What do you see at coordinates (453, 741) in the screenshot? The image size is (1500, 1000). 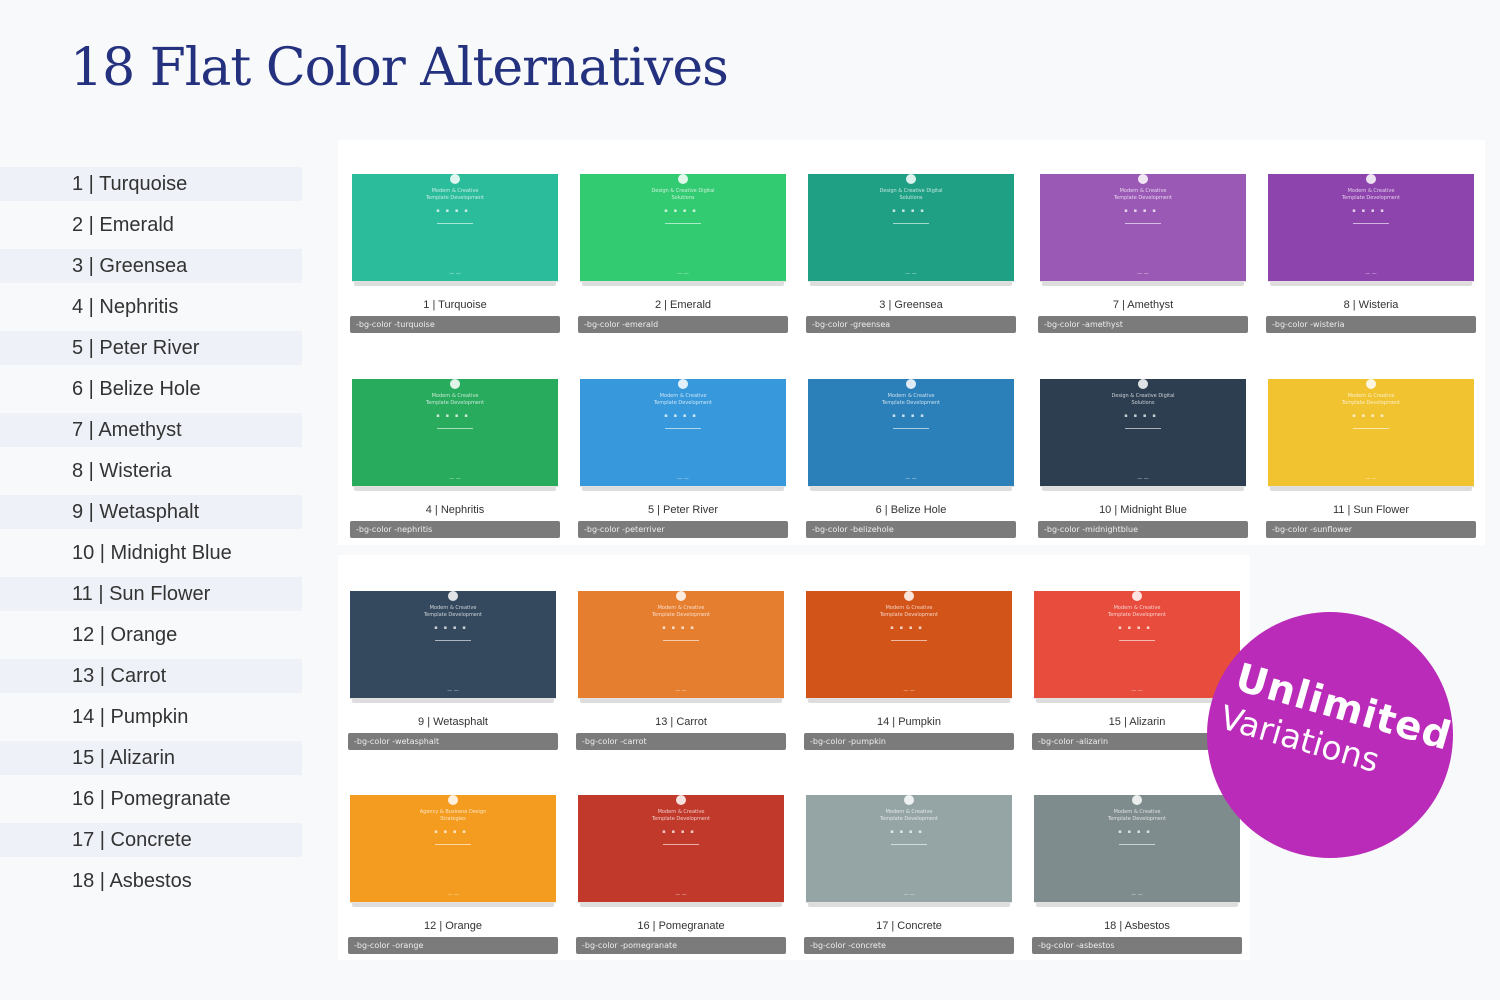 I see `css-class-label: -bg-color -wetasphalt` at bounding box center [453, 741].